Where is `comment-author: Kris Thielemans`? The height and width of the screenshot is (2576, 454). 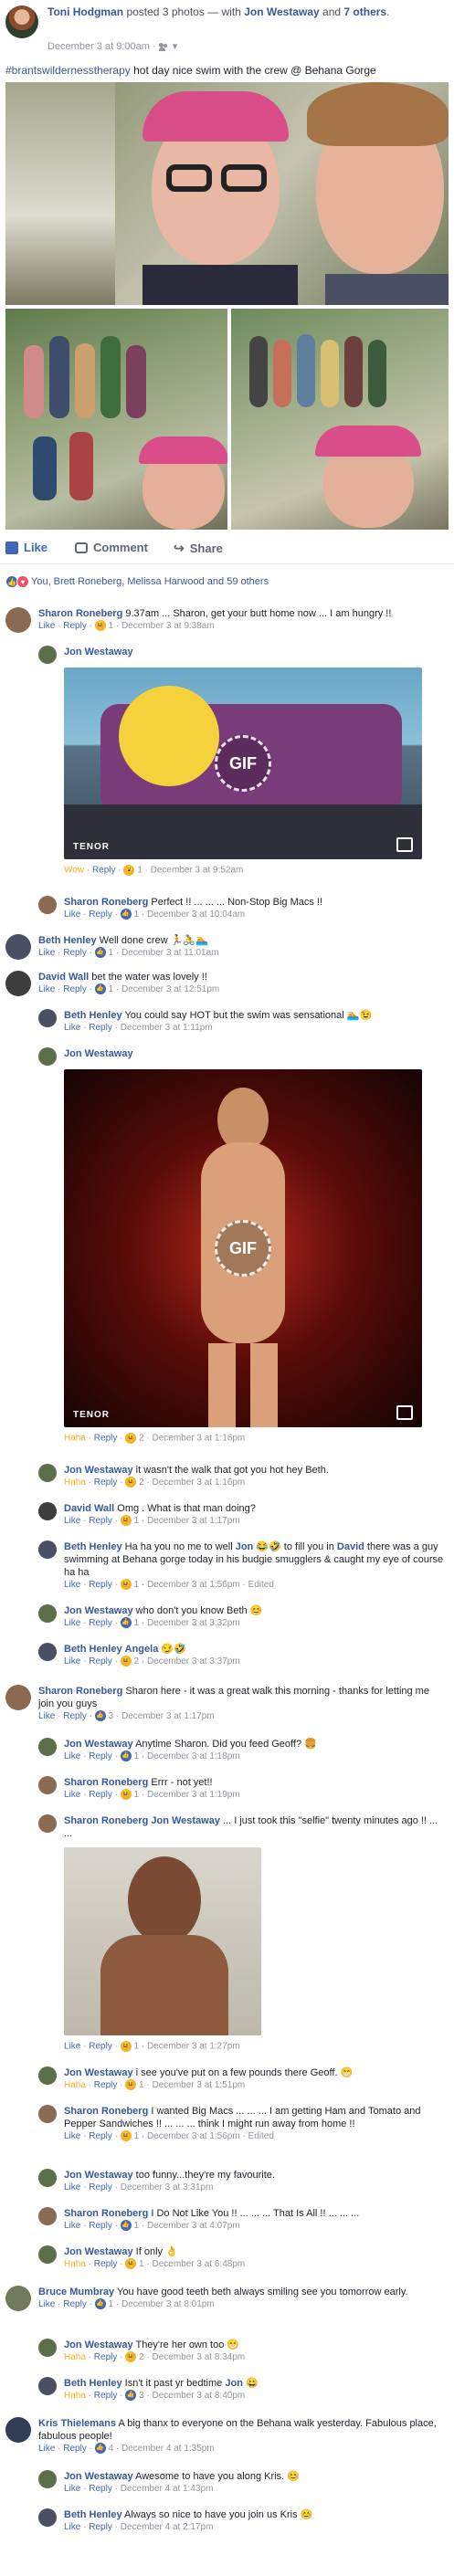
comment-author: Kris Thielemans is located at coordinates (77, 2423).